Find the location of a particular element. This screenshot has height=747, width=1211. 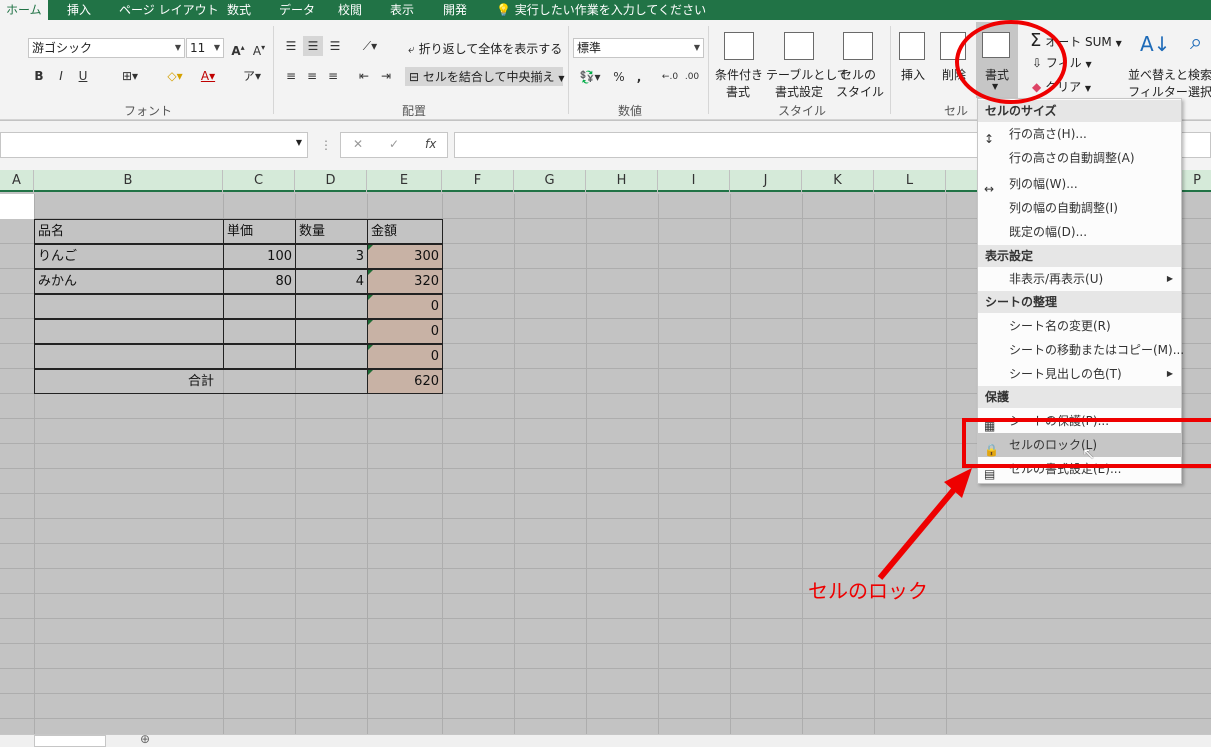

menu-item-autofit-column: 列の幅の自動調整(I) is located at coordinates (1079, 208).